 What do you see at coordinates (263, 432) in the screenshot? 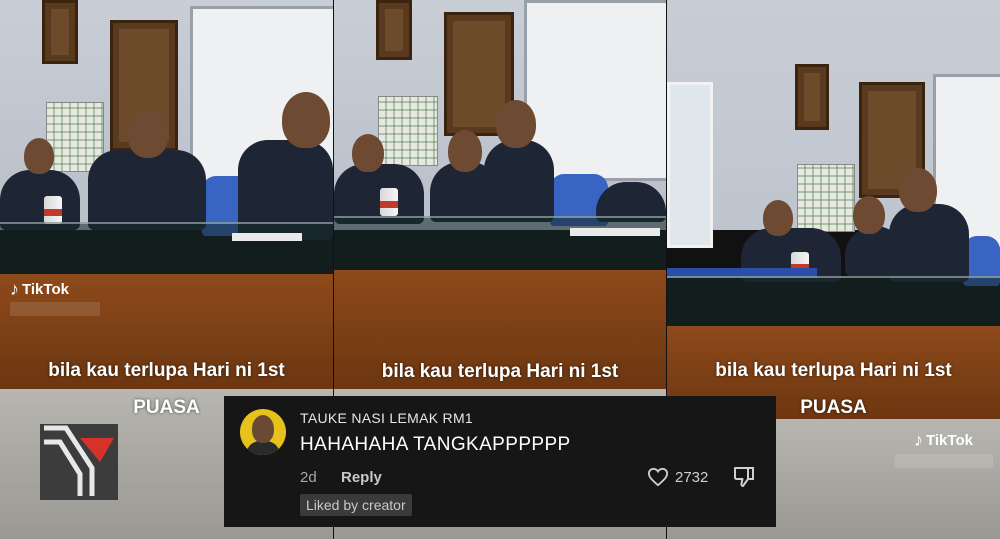
I see `avatar` at bounding box center [263, 432].